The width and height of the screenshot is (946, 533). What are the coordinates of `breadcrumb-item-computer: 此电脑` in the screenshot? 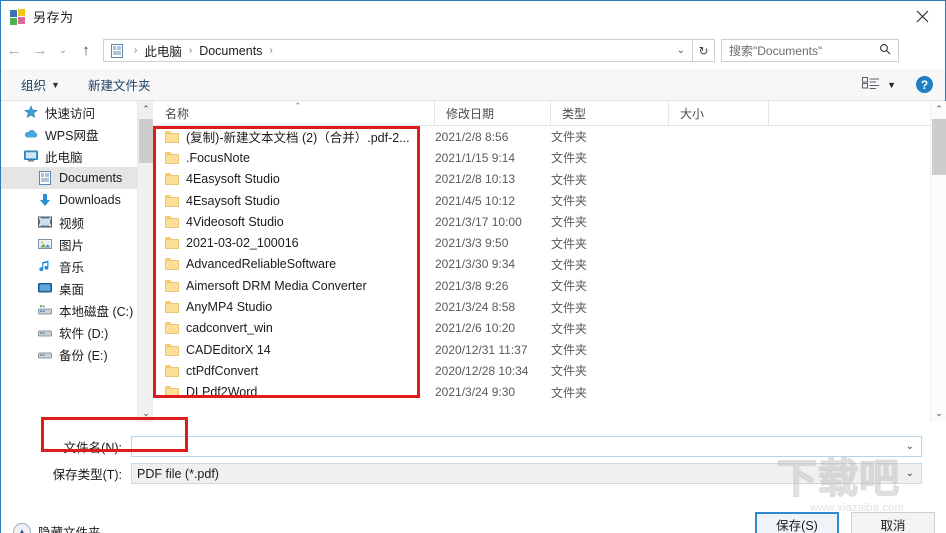 It's located at (163, 50).